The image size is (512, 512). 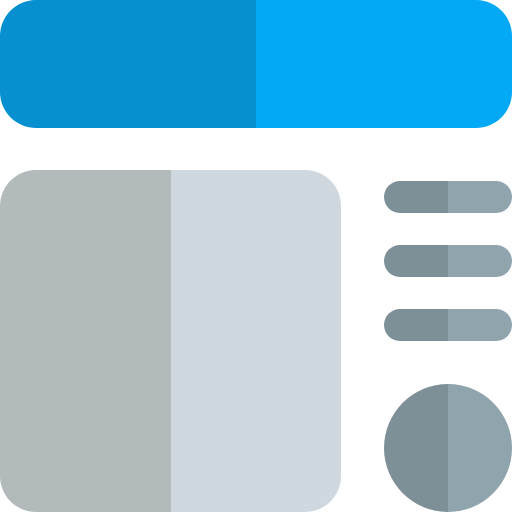 I want to click on list-line-3-right, so click(x=480, y=325).